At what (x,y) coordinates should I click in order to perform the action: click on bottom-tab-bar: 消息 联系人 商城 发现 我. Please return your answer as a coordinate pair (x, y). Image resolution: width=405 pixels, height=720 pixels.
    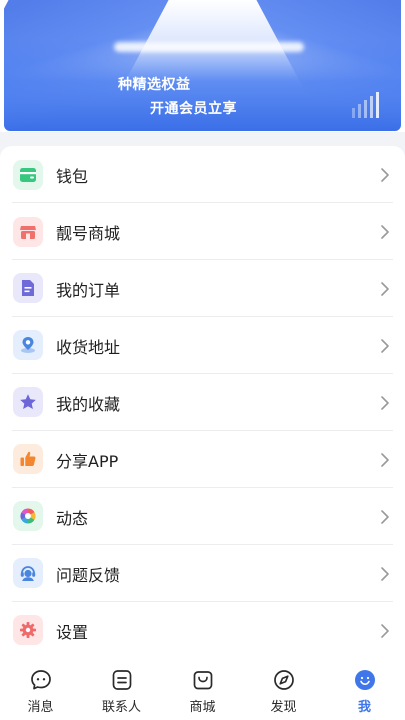
    Looking at the image, I should click on (202, 689).